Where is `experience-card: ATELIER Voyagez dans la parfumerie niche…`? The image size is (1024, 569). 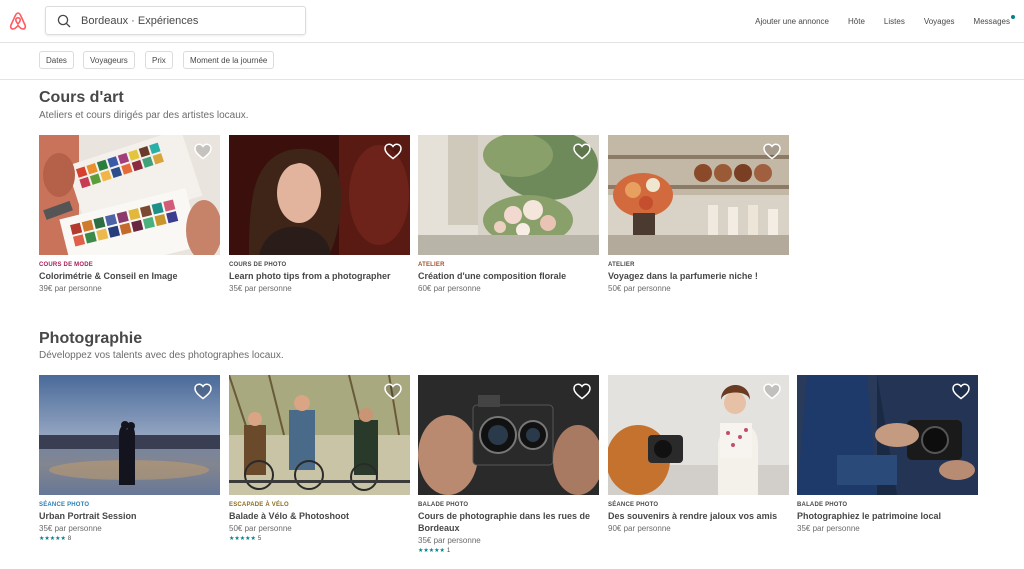
experience-card: ATELIER Voyagez dans la parfumerie niche… is located at coordinates (698, 214).